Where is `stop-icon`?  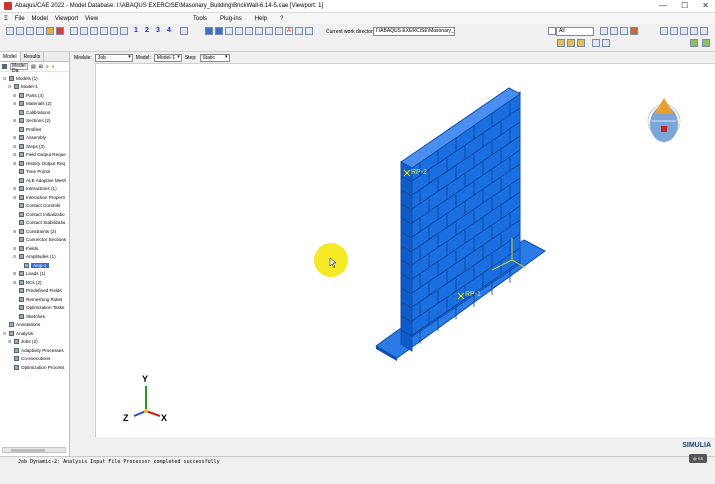 stop-icon is located at coordinates (60, 31).